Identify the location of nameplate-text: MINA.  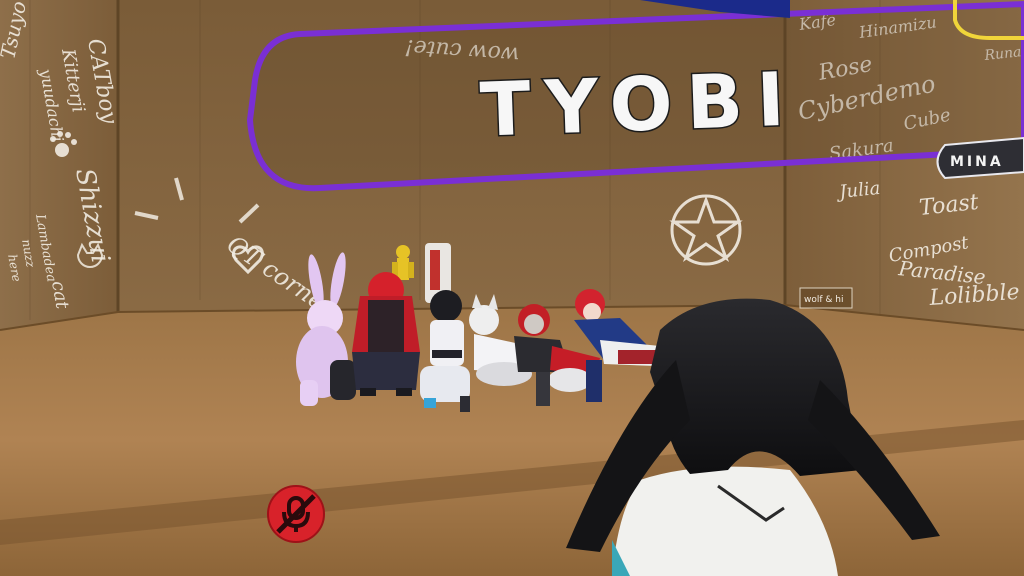
(977, 162).